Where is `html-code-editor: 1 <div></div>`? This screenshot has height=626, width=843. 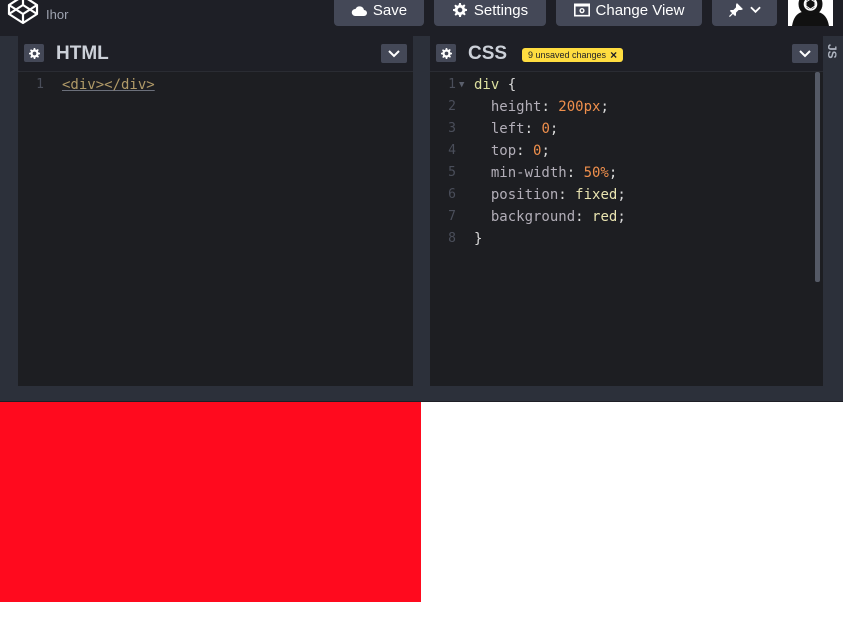 html-code-editor: 1 <div></div> is located at coordinates (215, 85).